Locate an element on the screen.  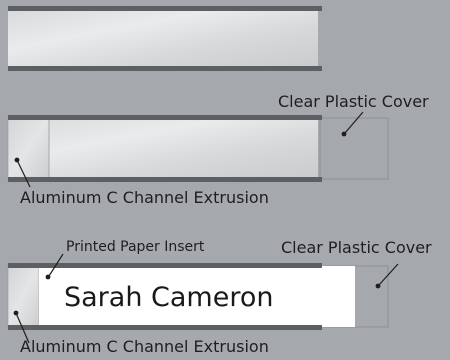
clear-cover-outline is located at coordinates (354, 148).